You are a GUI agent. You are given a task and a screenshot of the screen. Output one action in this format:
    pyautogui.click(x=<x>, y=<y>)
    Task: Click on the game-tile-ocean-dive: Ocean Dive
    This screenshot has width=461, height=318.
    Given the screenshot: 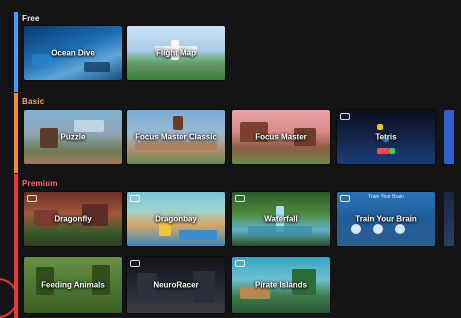 What is the action you would take?
    pyautogui.click(x=73, y=53)
    